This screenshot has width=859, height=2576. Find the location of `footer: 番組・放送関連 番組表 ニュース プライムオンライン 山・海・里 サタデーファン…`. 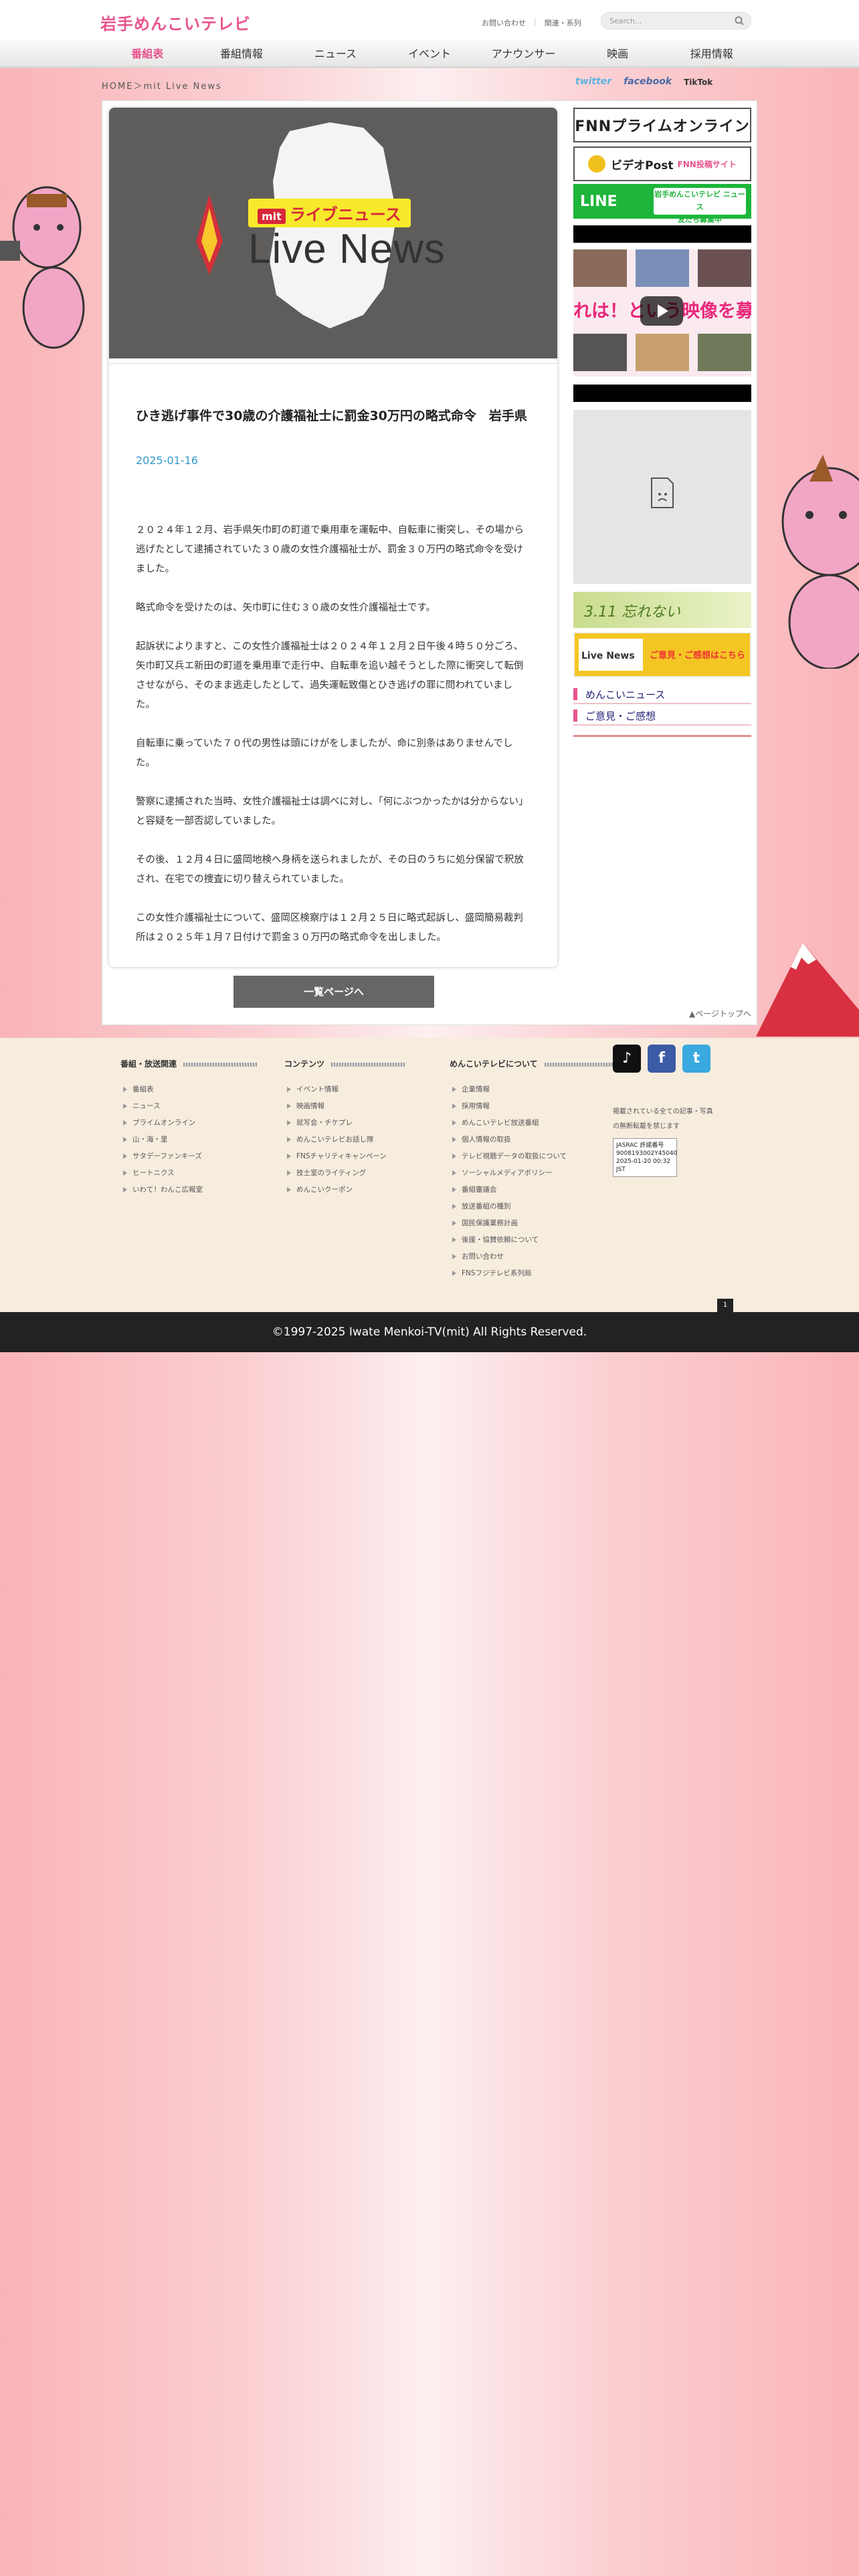

footer: 番組・放送関連 番組表 ニュース プライムオンライン 山・海・里 サタデーファン… is located at coordinates (429, 1175).